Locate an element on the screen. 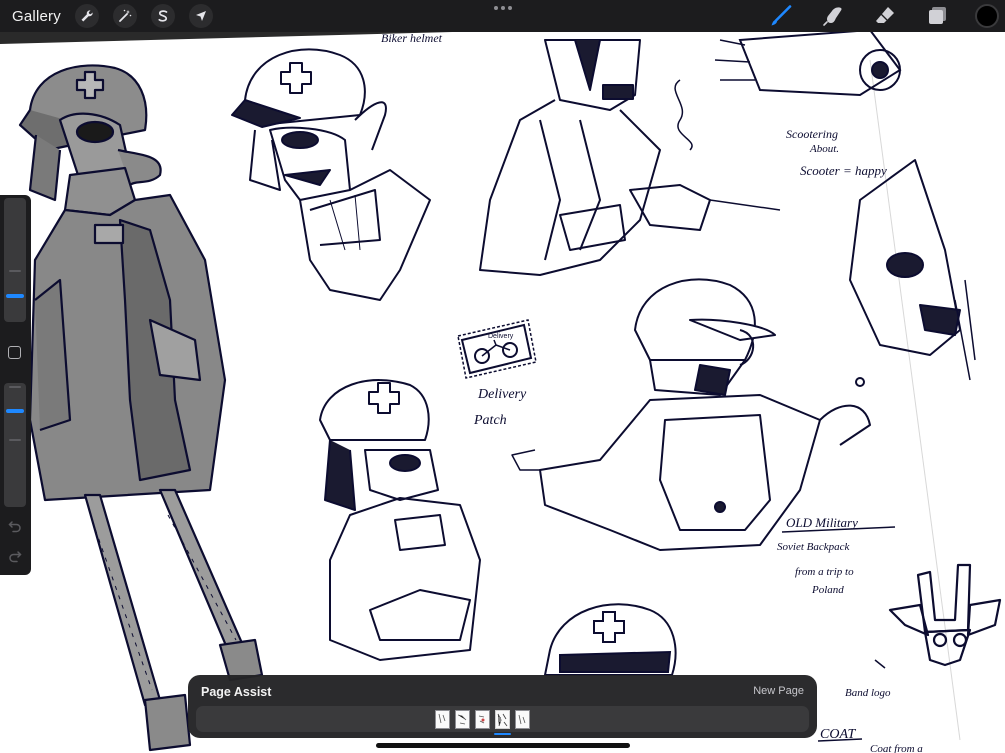  eraser-tool-button is located at coordinates (885, 16).